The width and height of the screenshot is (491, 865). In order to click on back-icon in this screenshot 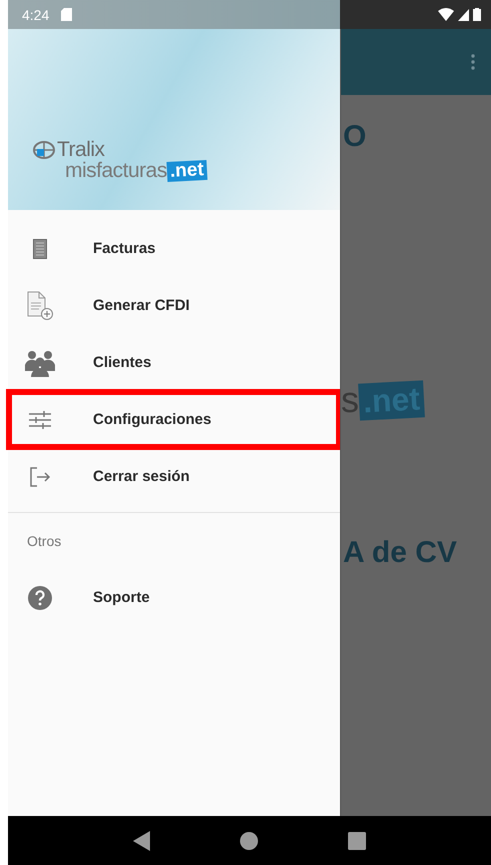, I will do `click(141, 840)`.